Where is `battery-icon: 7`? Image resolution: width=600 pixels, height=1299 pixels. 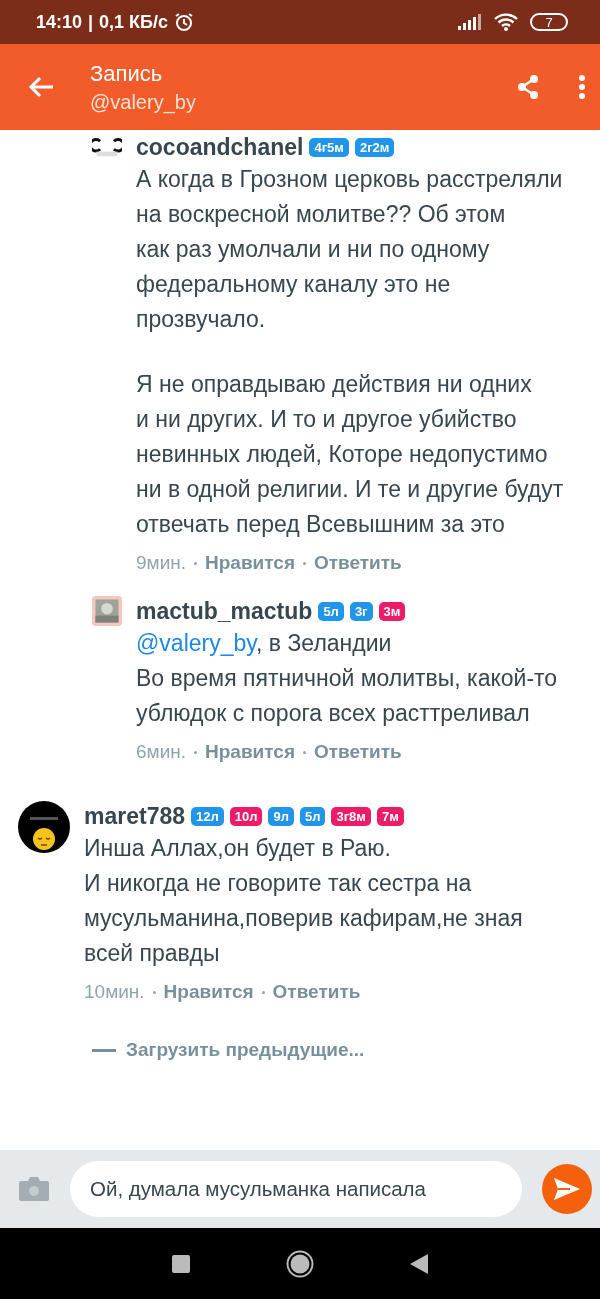 battery-icon: 7 is located at coordinates (549, 22).